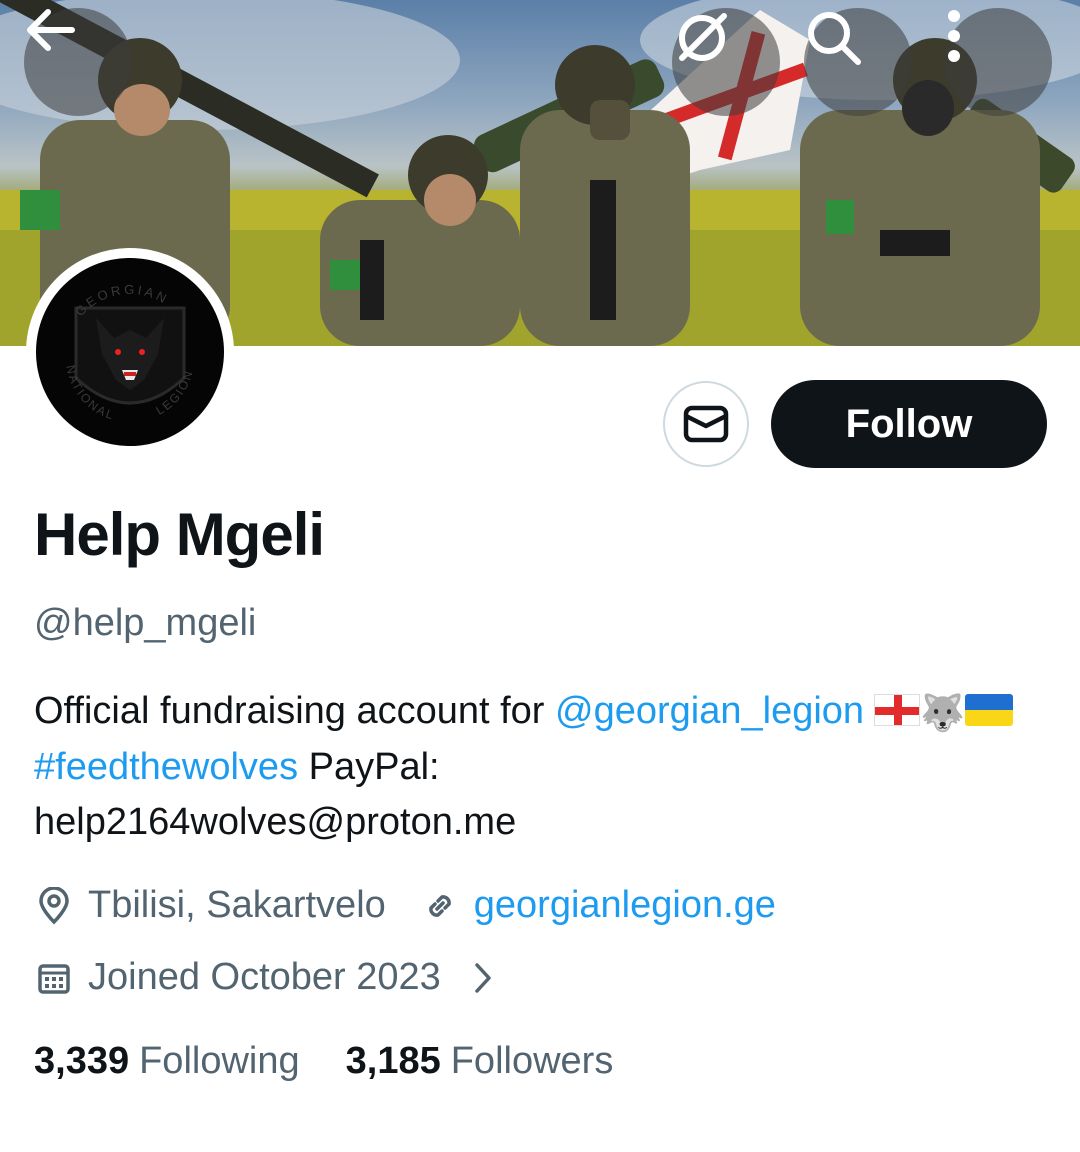  What do you see at coordinates (726, 62) in the screenshot?
I see `hide-media-button` at bounding box center [726, 62].